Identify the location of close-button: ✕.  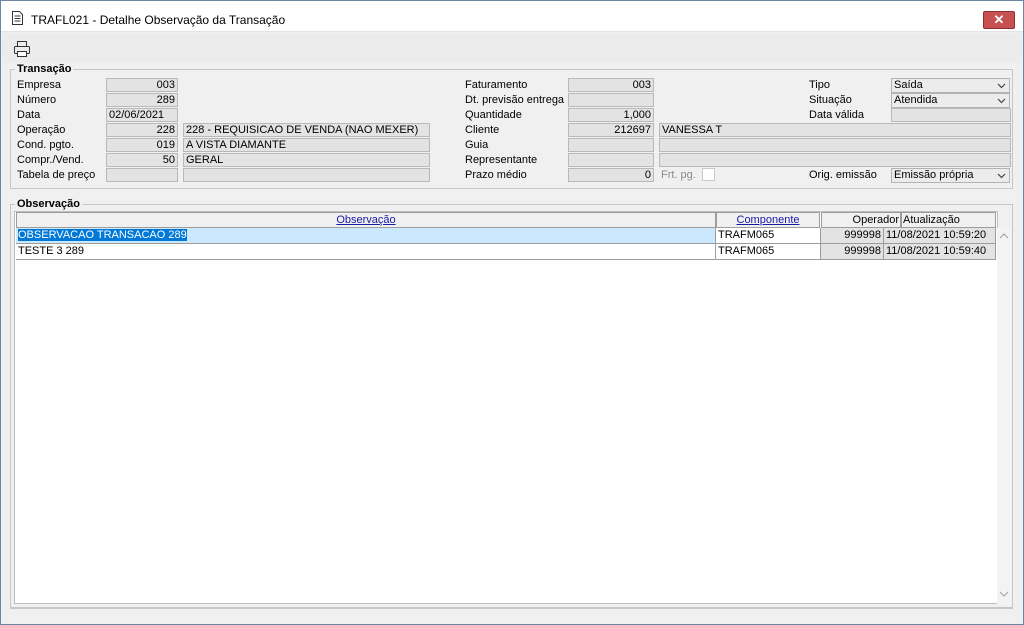
(999, 20).